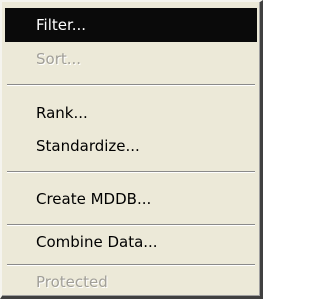 Image resolution: width=320 pixels, height=299 pixels. Describe the element at coordinates (131, 282) in the screenshot. I see `menu-item-protected: Protected` at that location.